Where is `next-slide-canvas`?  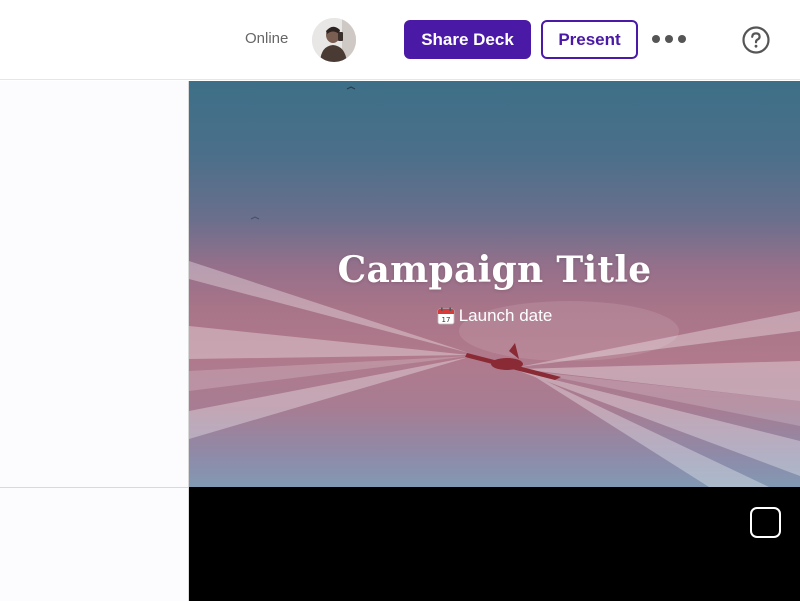
next-slide-canvas is located at coordinates (494, 544).